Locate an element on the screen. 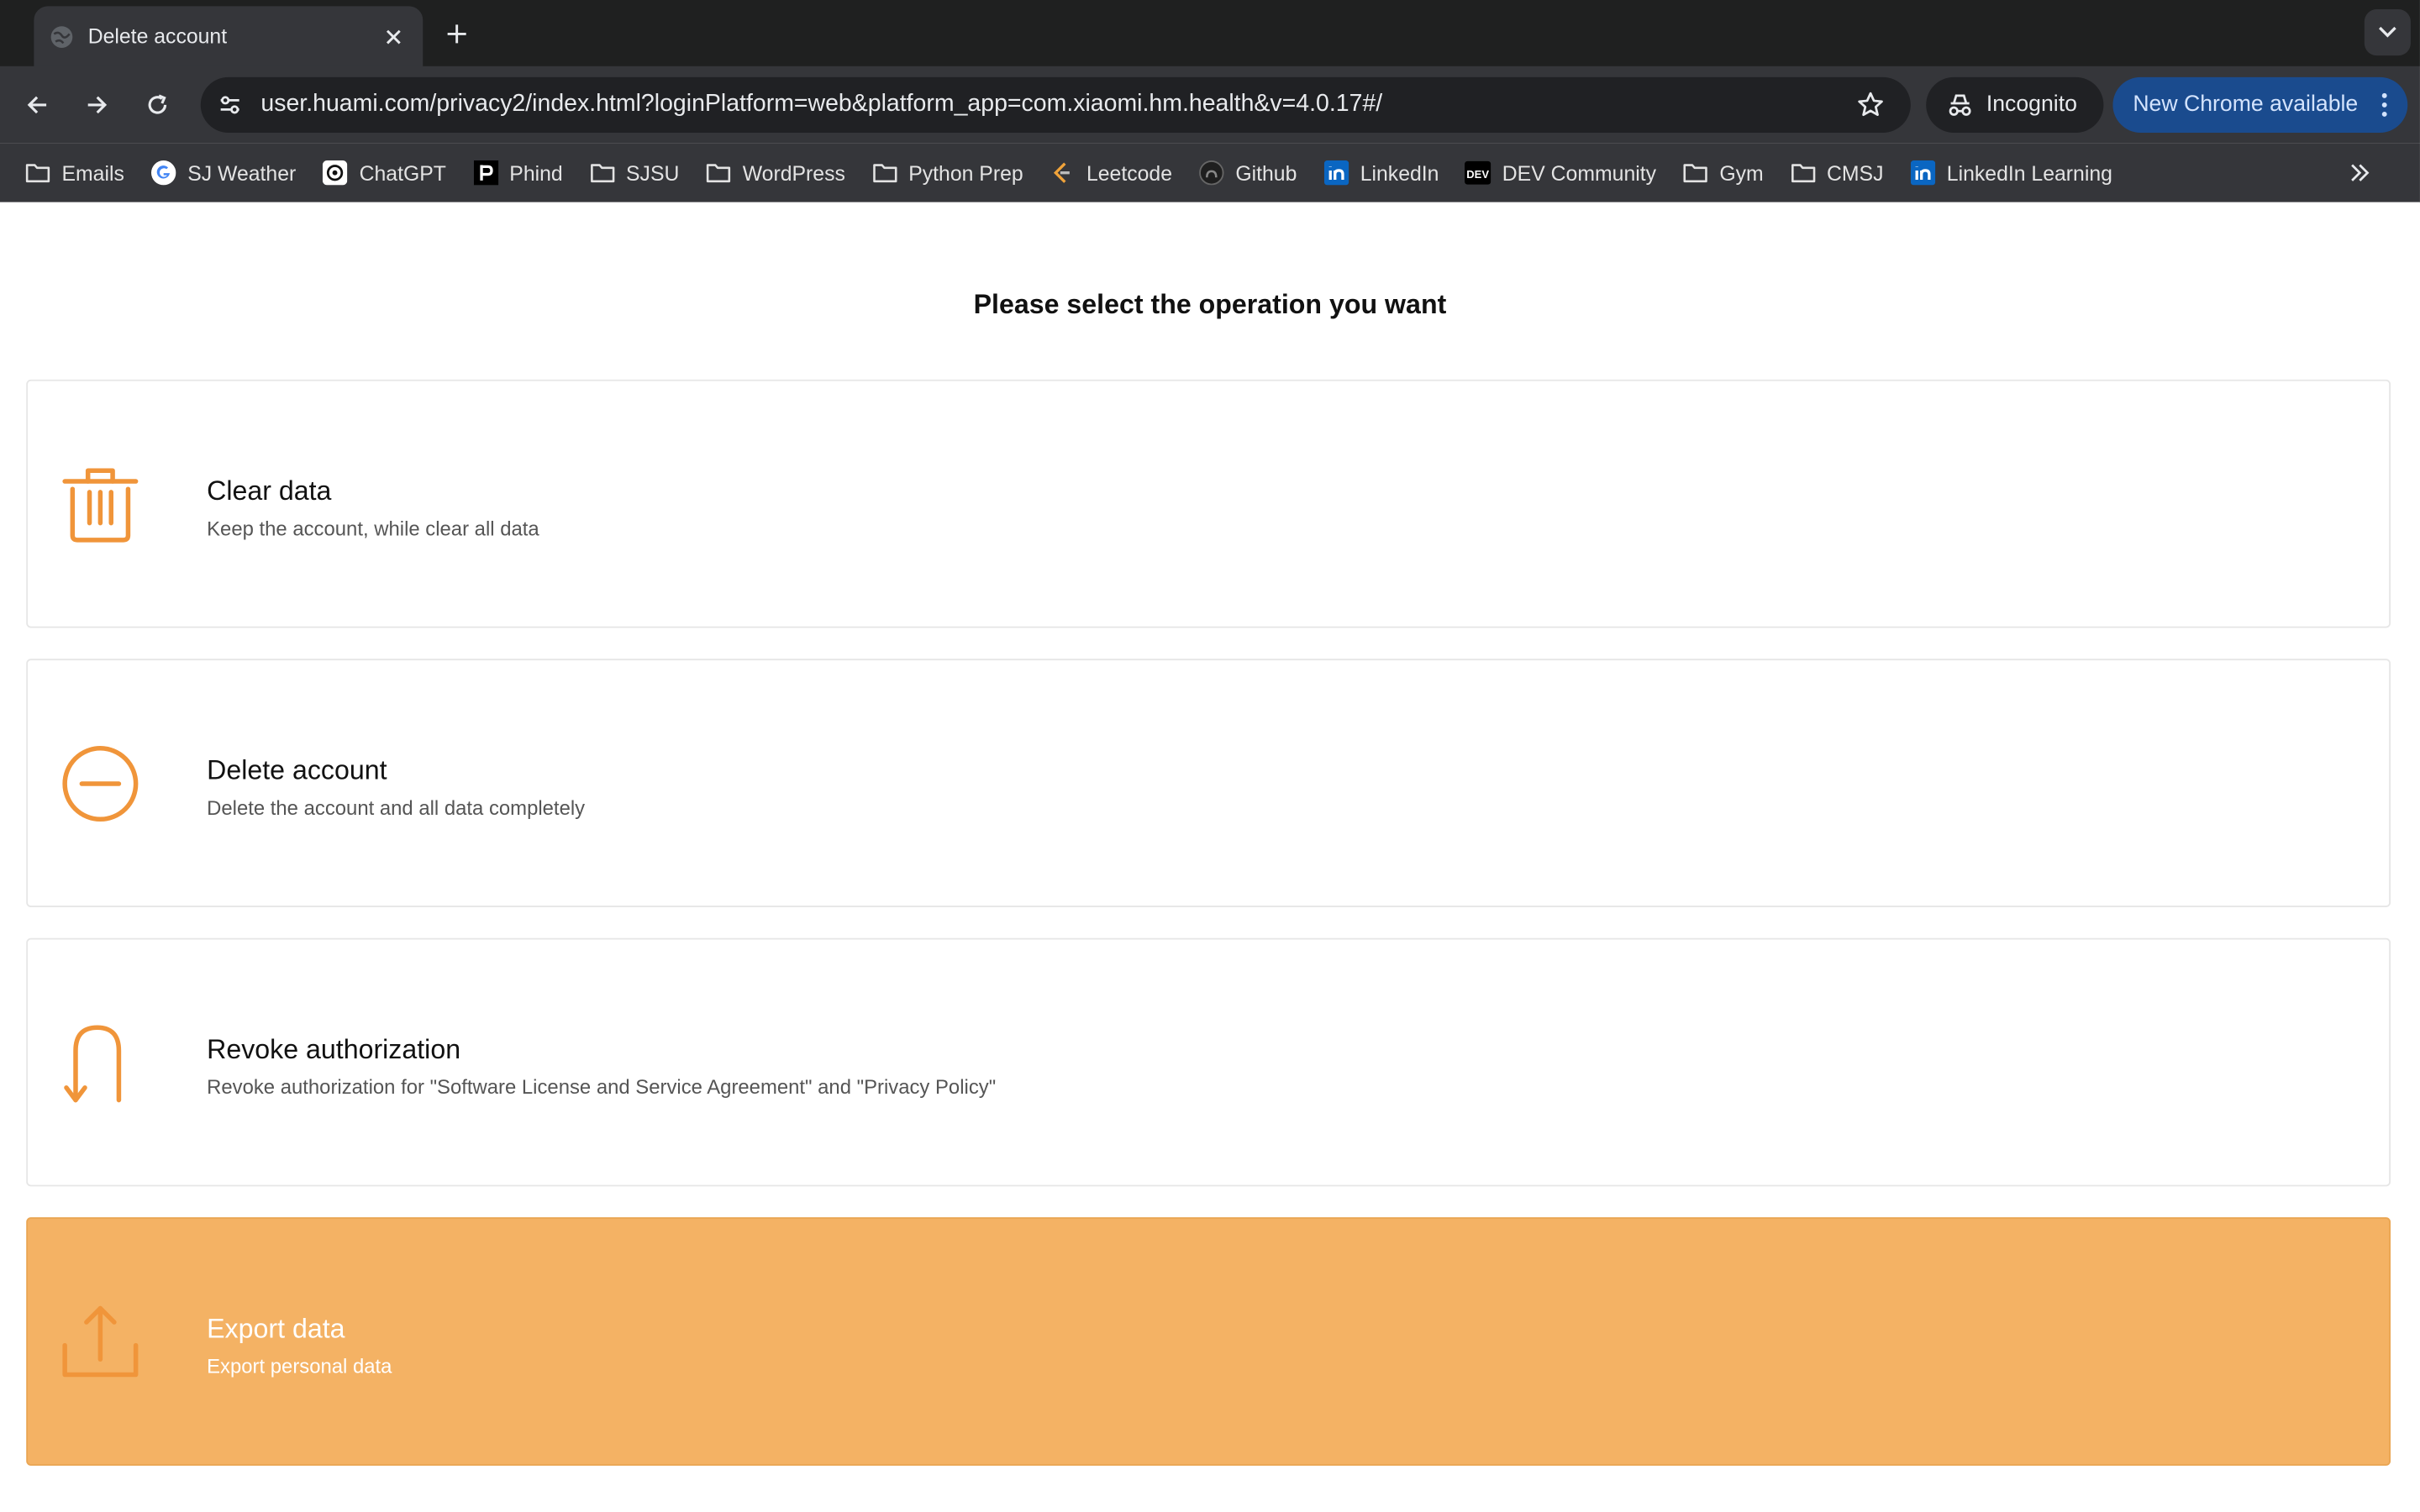  bookmark-label: Gym is located at coordinates (1741, 172).